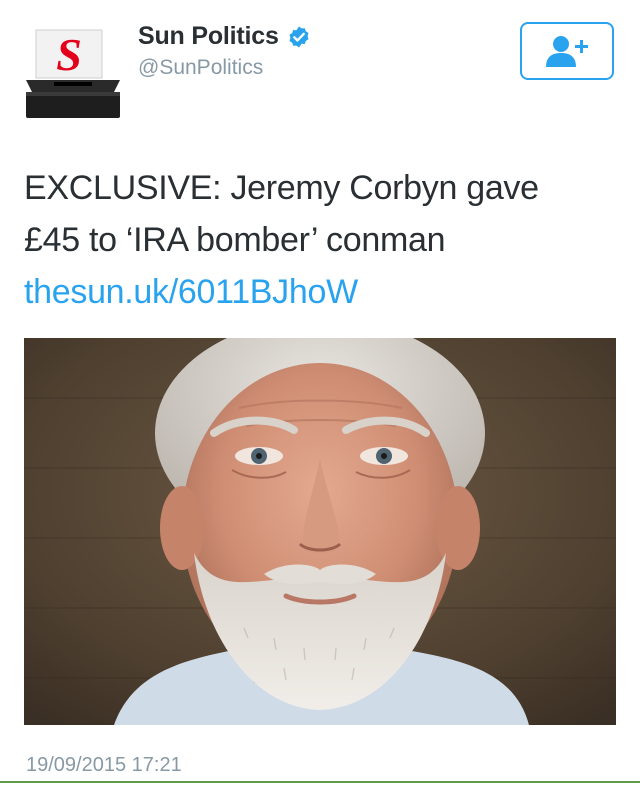  Describe the element at coordinates (69, 54) in the screenshot. I see `svg-text: S` at that location.